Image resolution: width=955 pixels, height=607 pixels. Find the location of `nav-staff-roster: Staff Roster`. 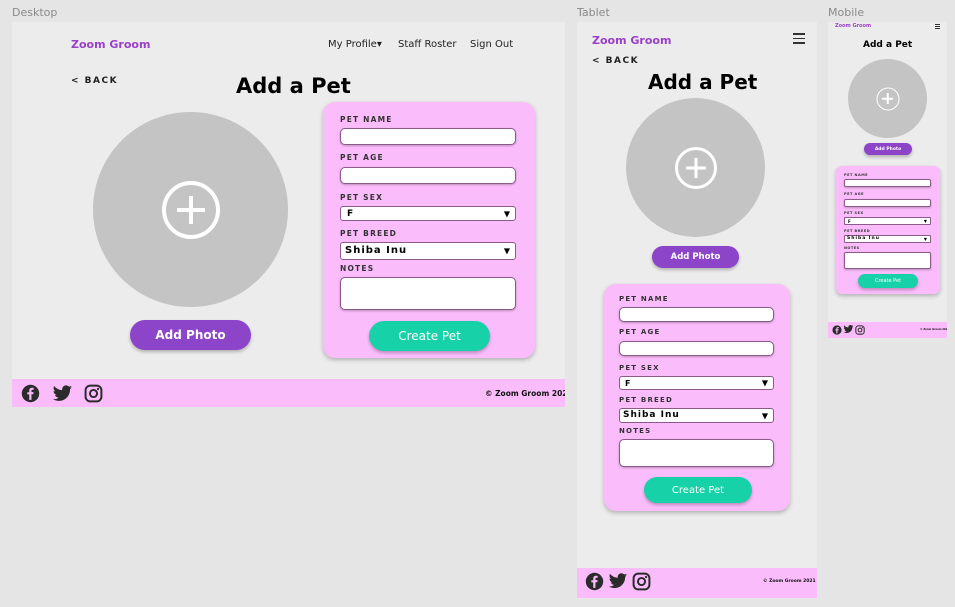

nav-staff-roster: Staff Roster is located at coordinates (427, 44).